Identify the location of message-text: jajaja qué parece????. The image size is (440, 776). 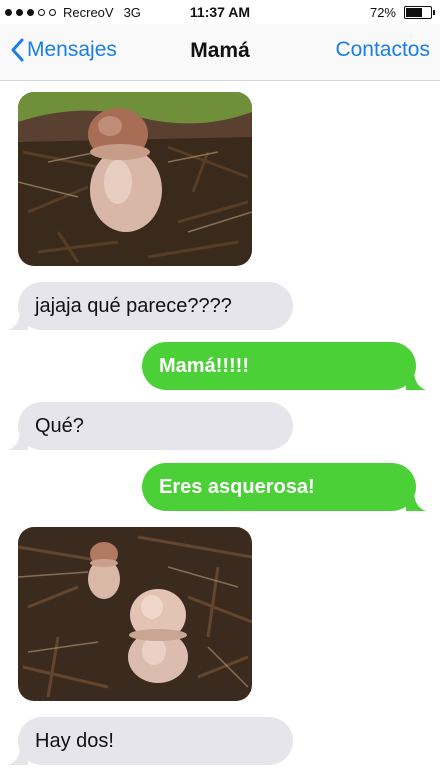
(133, 305).